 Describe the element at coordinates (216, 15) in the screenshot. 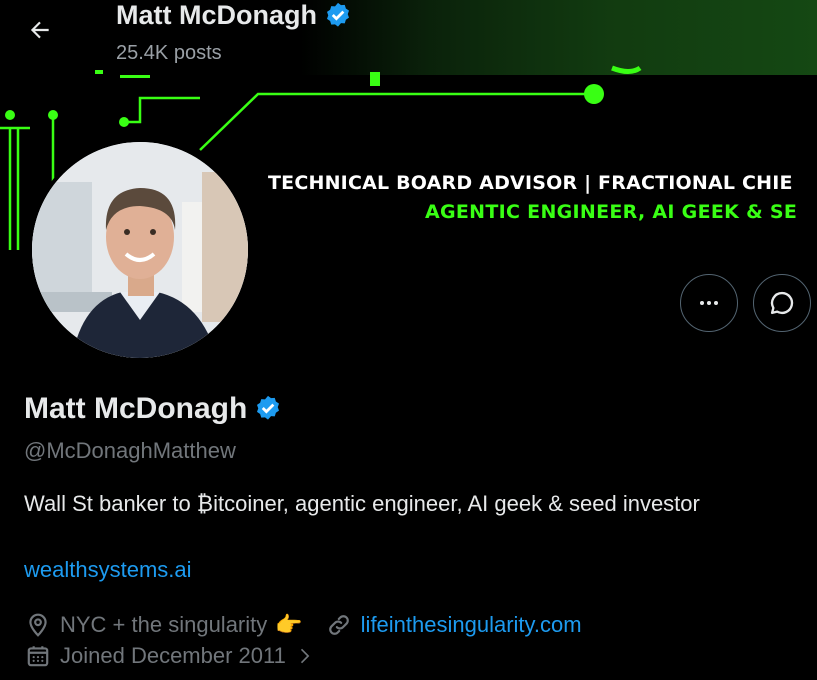

I see `header-name-text: Matt McDonagh` at that location.